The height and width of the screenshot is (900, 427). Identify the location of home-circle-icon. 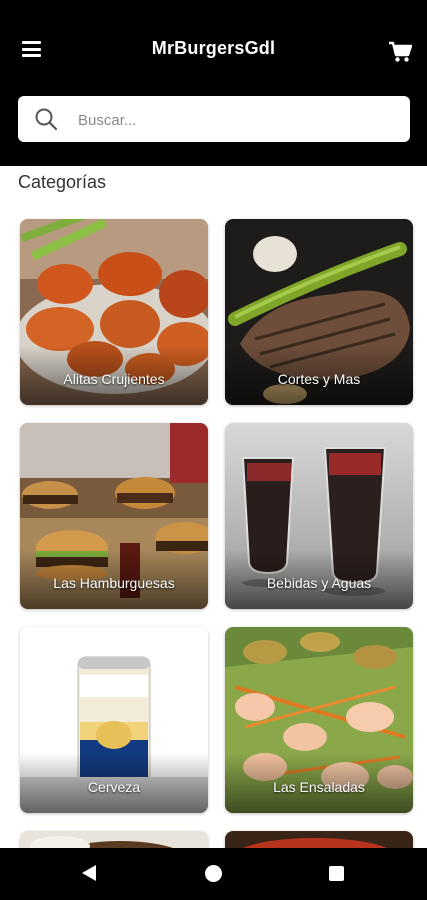
(213, 873).